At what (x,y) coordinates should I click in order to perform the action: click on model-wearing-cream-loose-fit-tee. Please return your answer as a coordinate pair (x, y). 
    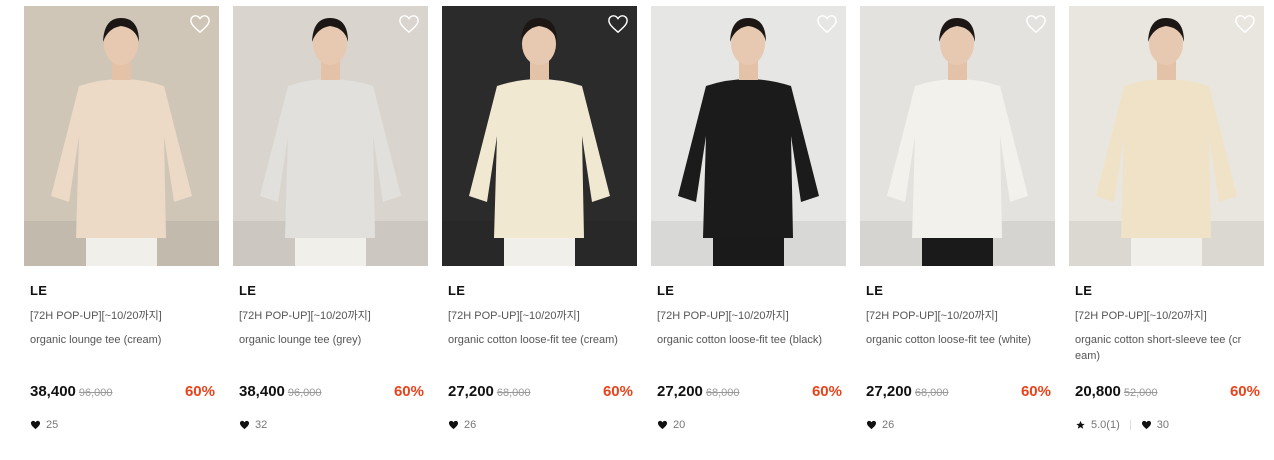
    Looking at the image, I should click on (539, 136).